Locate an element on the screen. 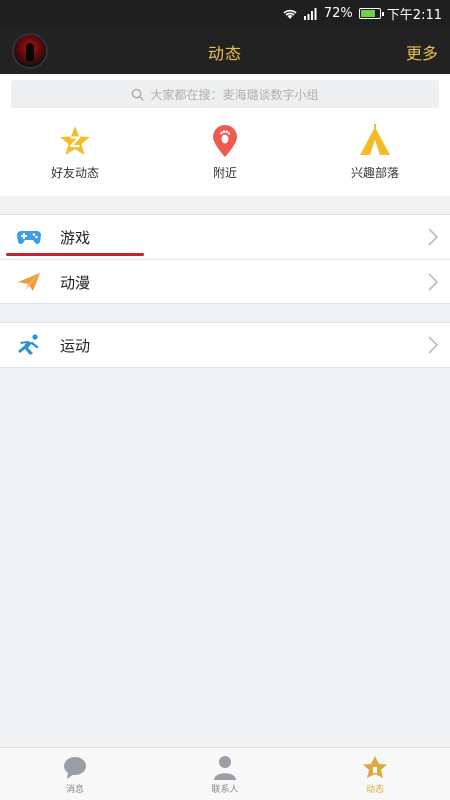 Image resolution: width=450 pixels, height=800 pixels. runner-icon is located at coordinates (28, 344).